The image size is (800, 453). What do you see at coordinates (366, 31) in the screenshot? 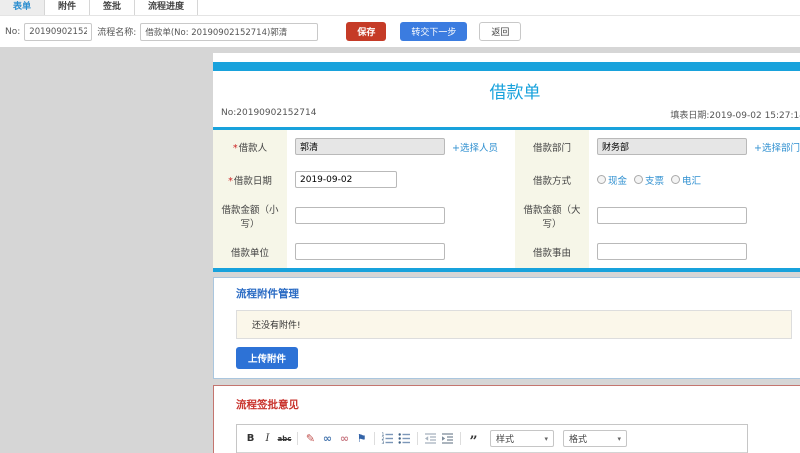
I see `save-button: 保存` at bounding box center [366, 31].